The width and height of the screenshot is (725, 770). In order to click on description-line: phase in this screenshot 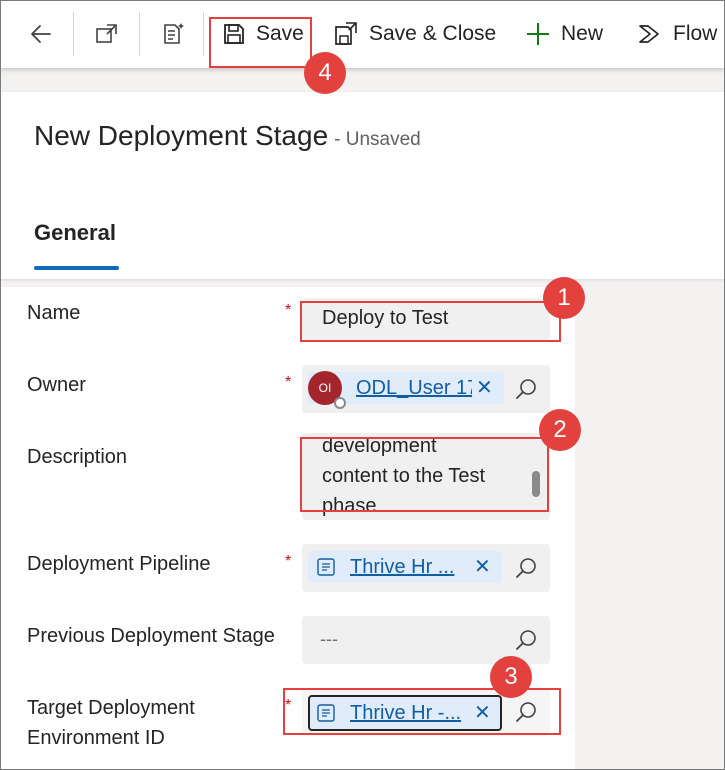, I will do `click(349, 506)`.